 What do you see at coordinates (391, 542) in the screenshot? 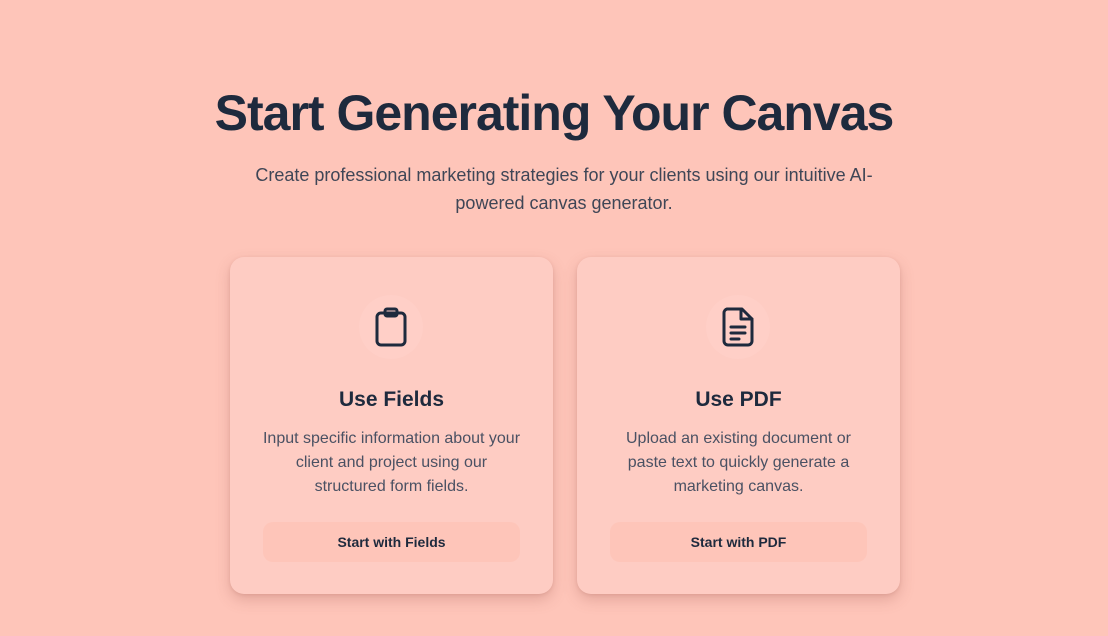
I see `start-with-fields-button: Start with Fields` at bounding box center [391, 542].